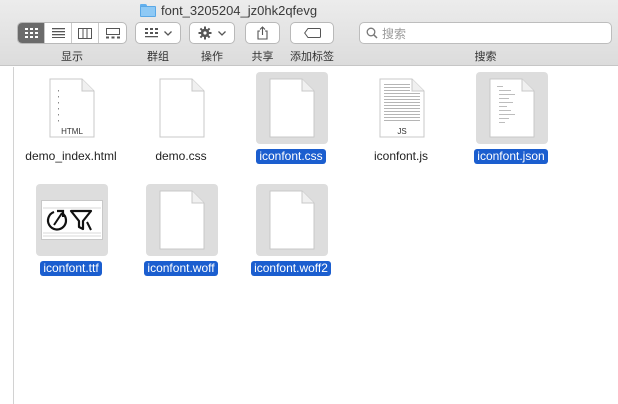 This screenshot has height=404, width=618. I want to click on file-name: iconfont.json, so click(511, 156).